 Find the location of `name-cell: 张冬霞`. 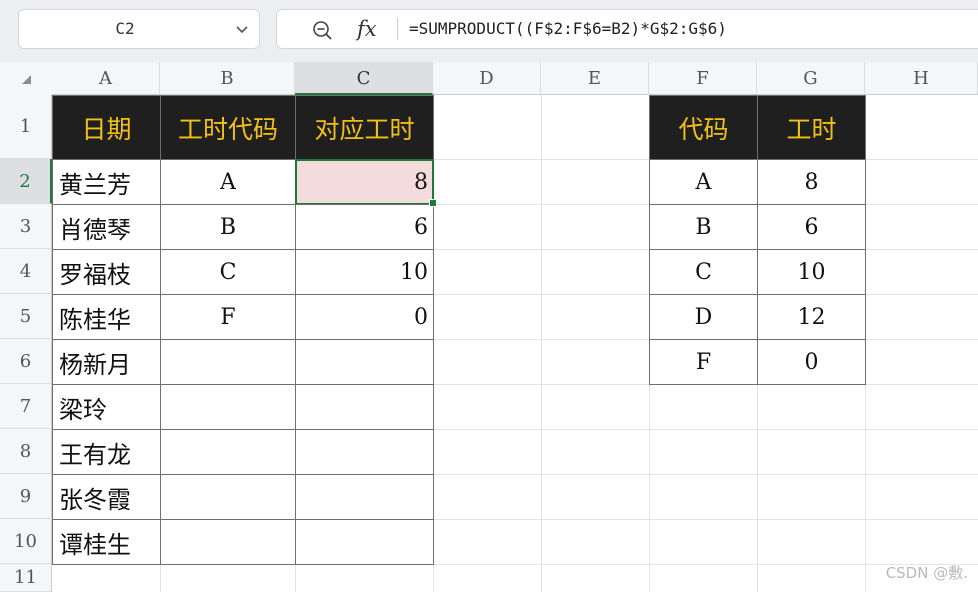

name-cell: 张冬霞 is located at coordinates (106, 497).